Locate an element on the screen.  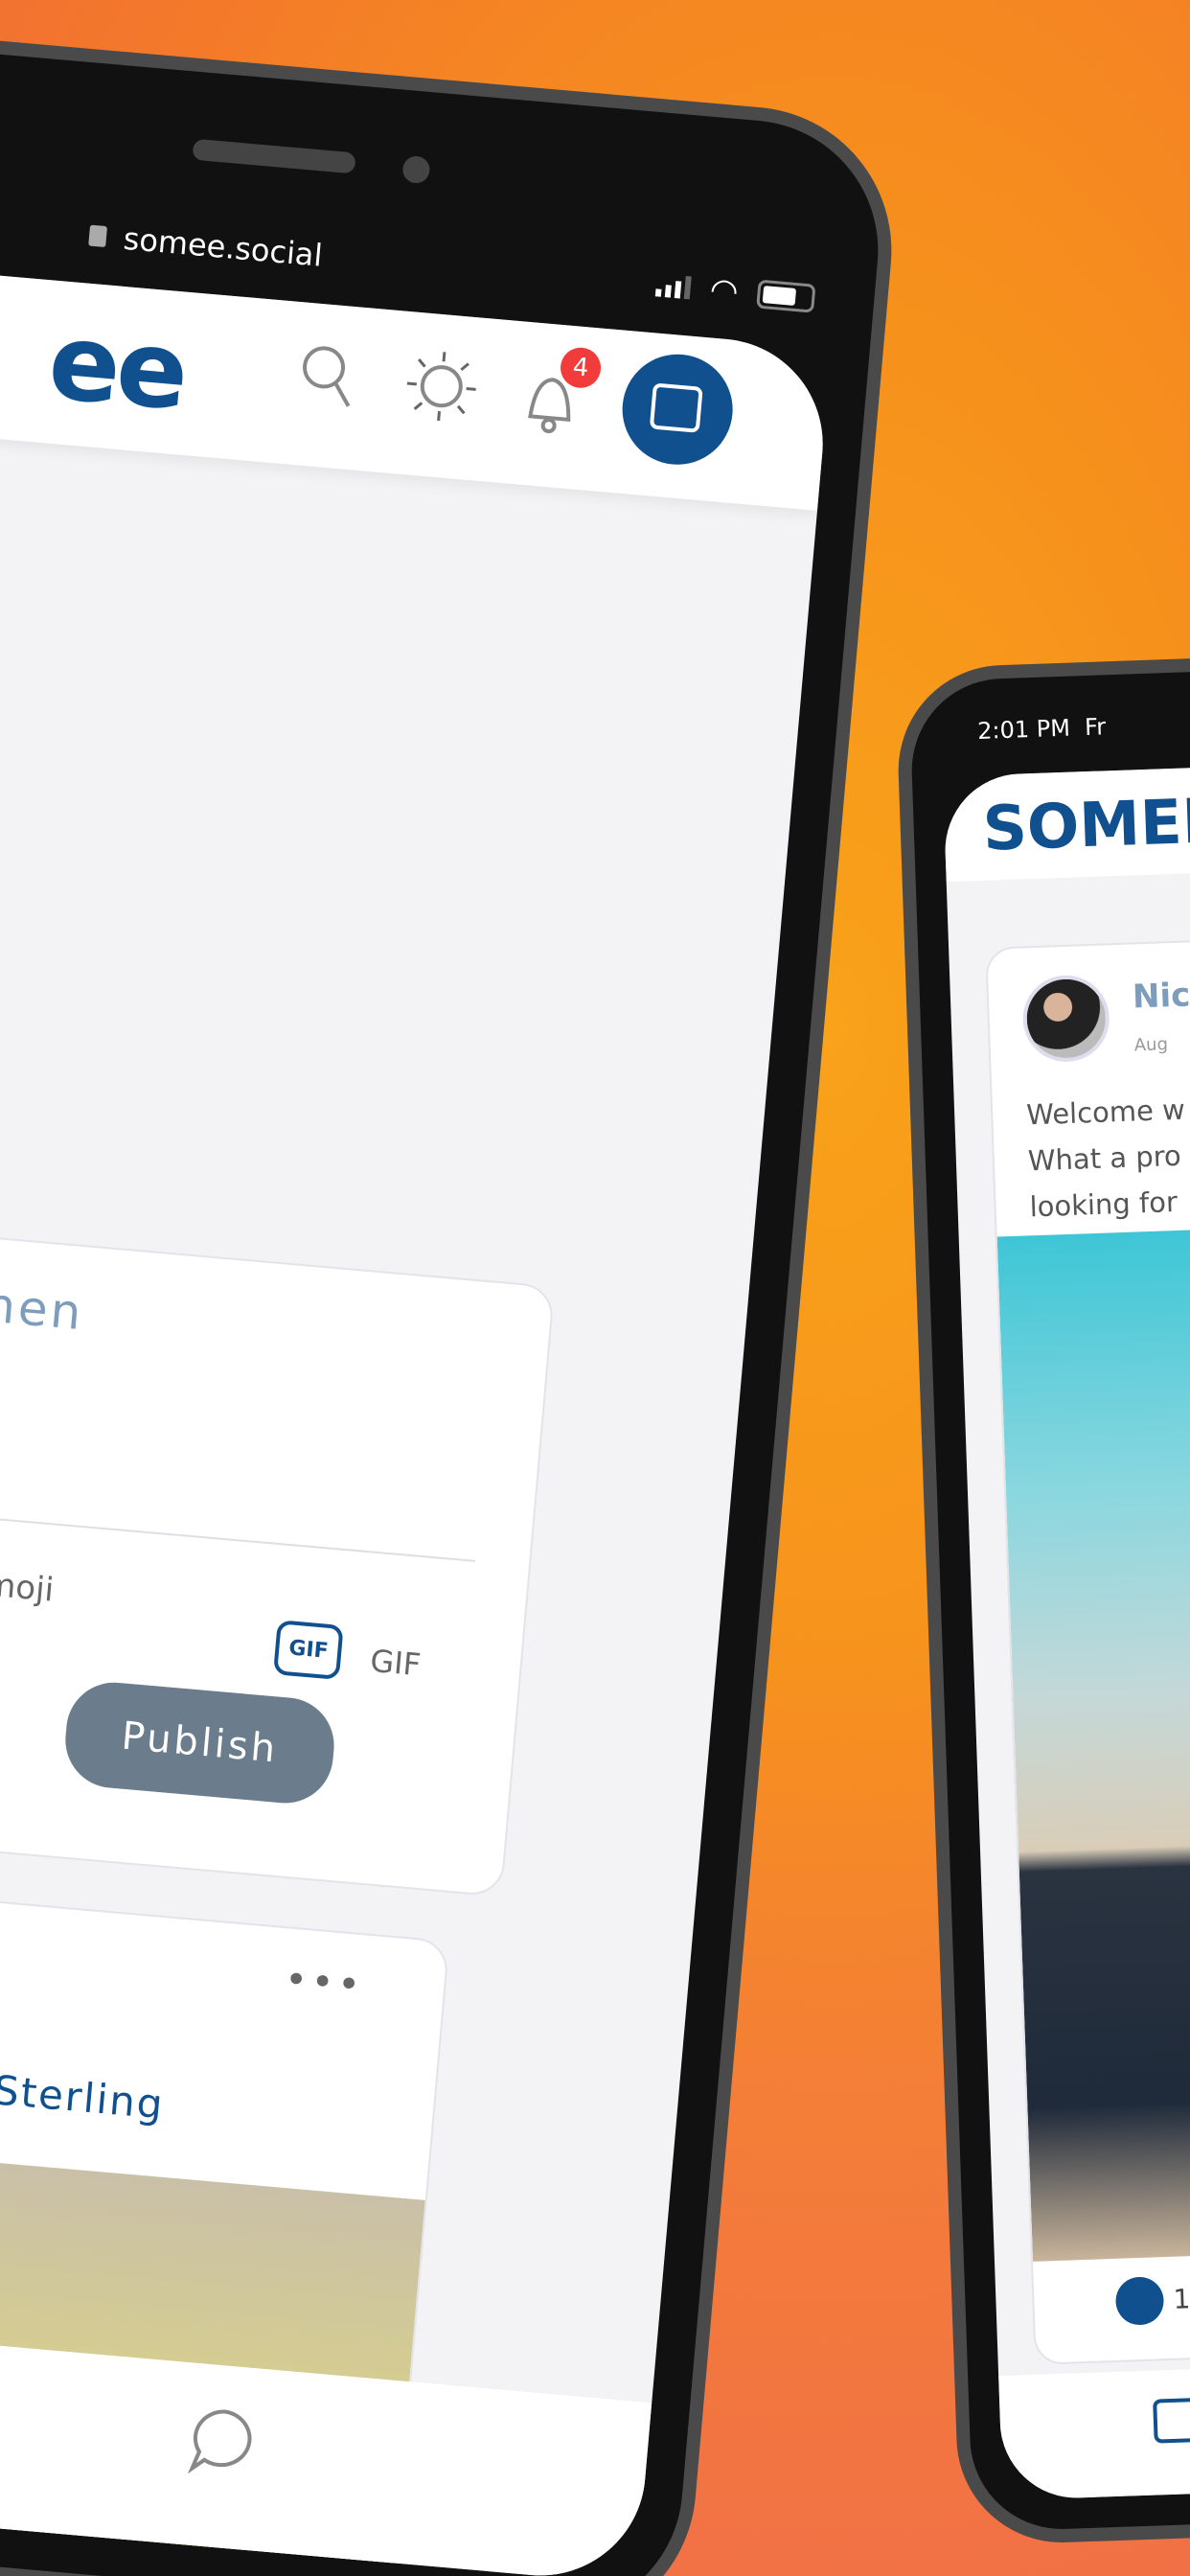
post-image is located at coordinates (1093, 1742).